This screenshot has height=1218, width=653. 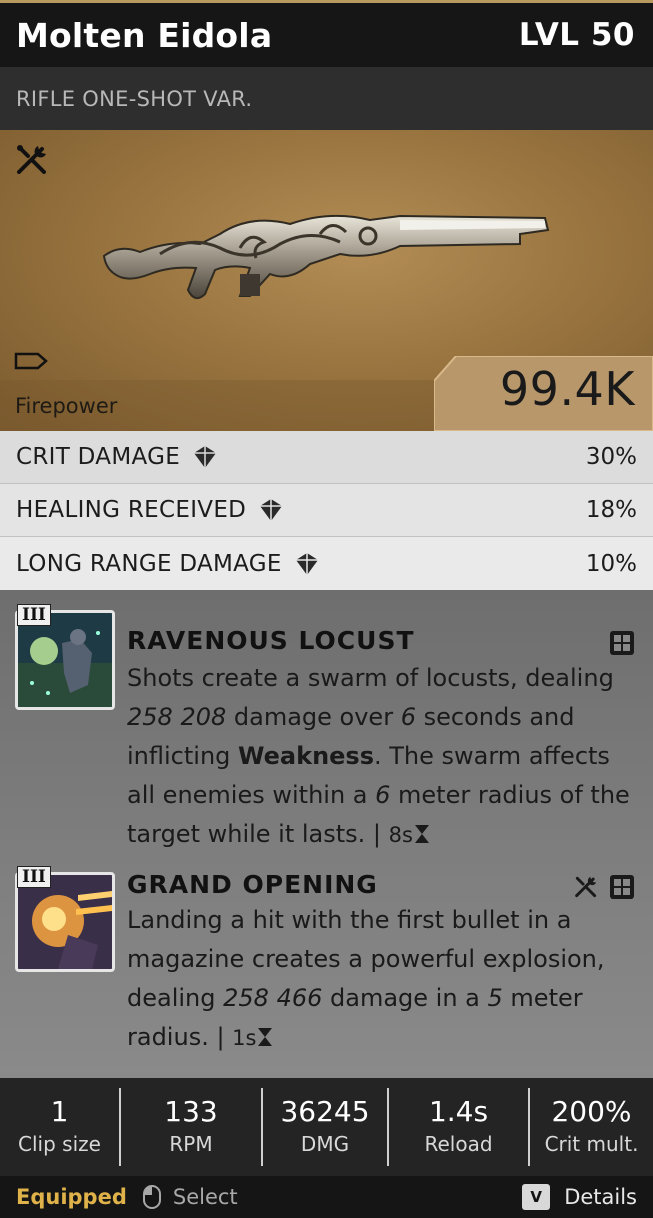 What do you see at coordinates (536, 1197) in the screenshot?
I see `details-key: V` at bounding box center [536, 1197].